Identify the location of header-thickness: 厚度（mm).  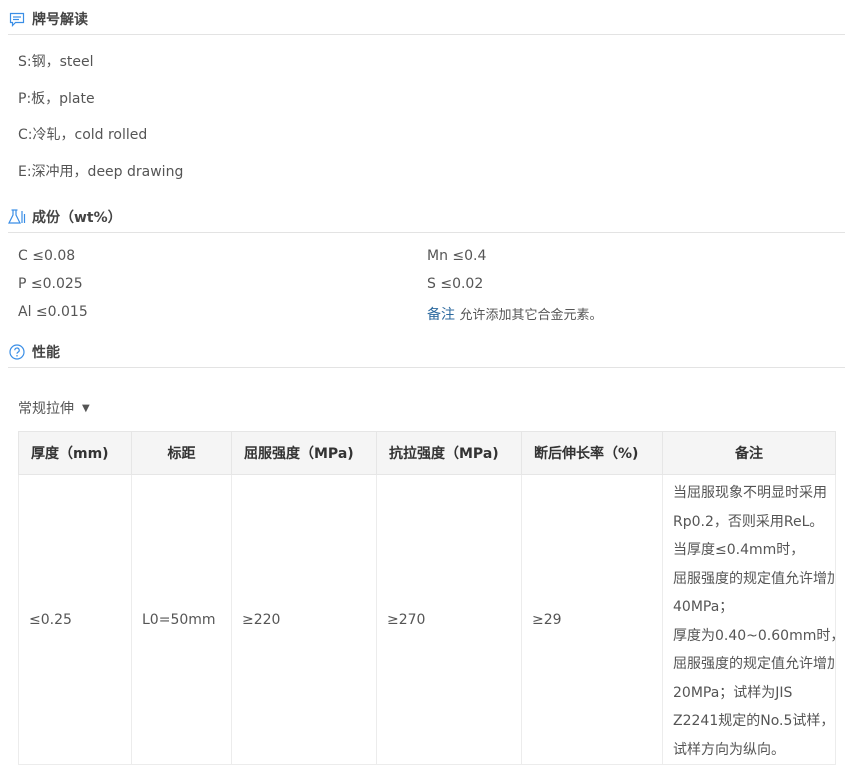
(75, 453).